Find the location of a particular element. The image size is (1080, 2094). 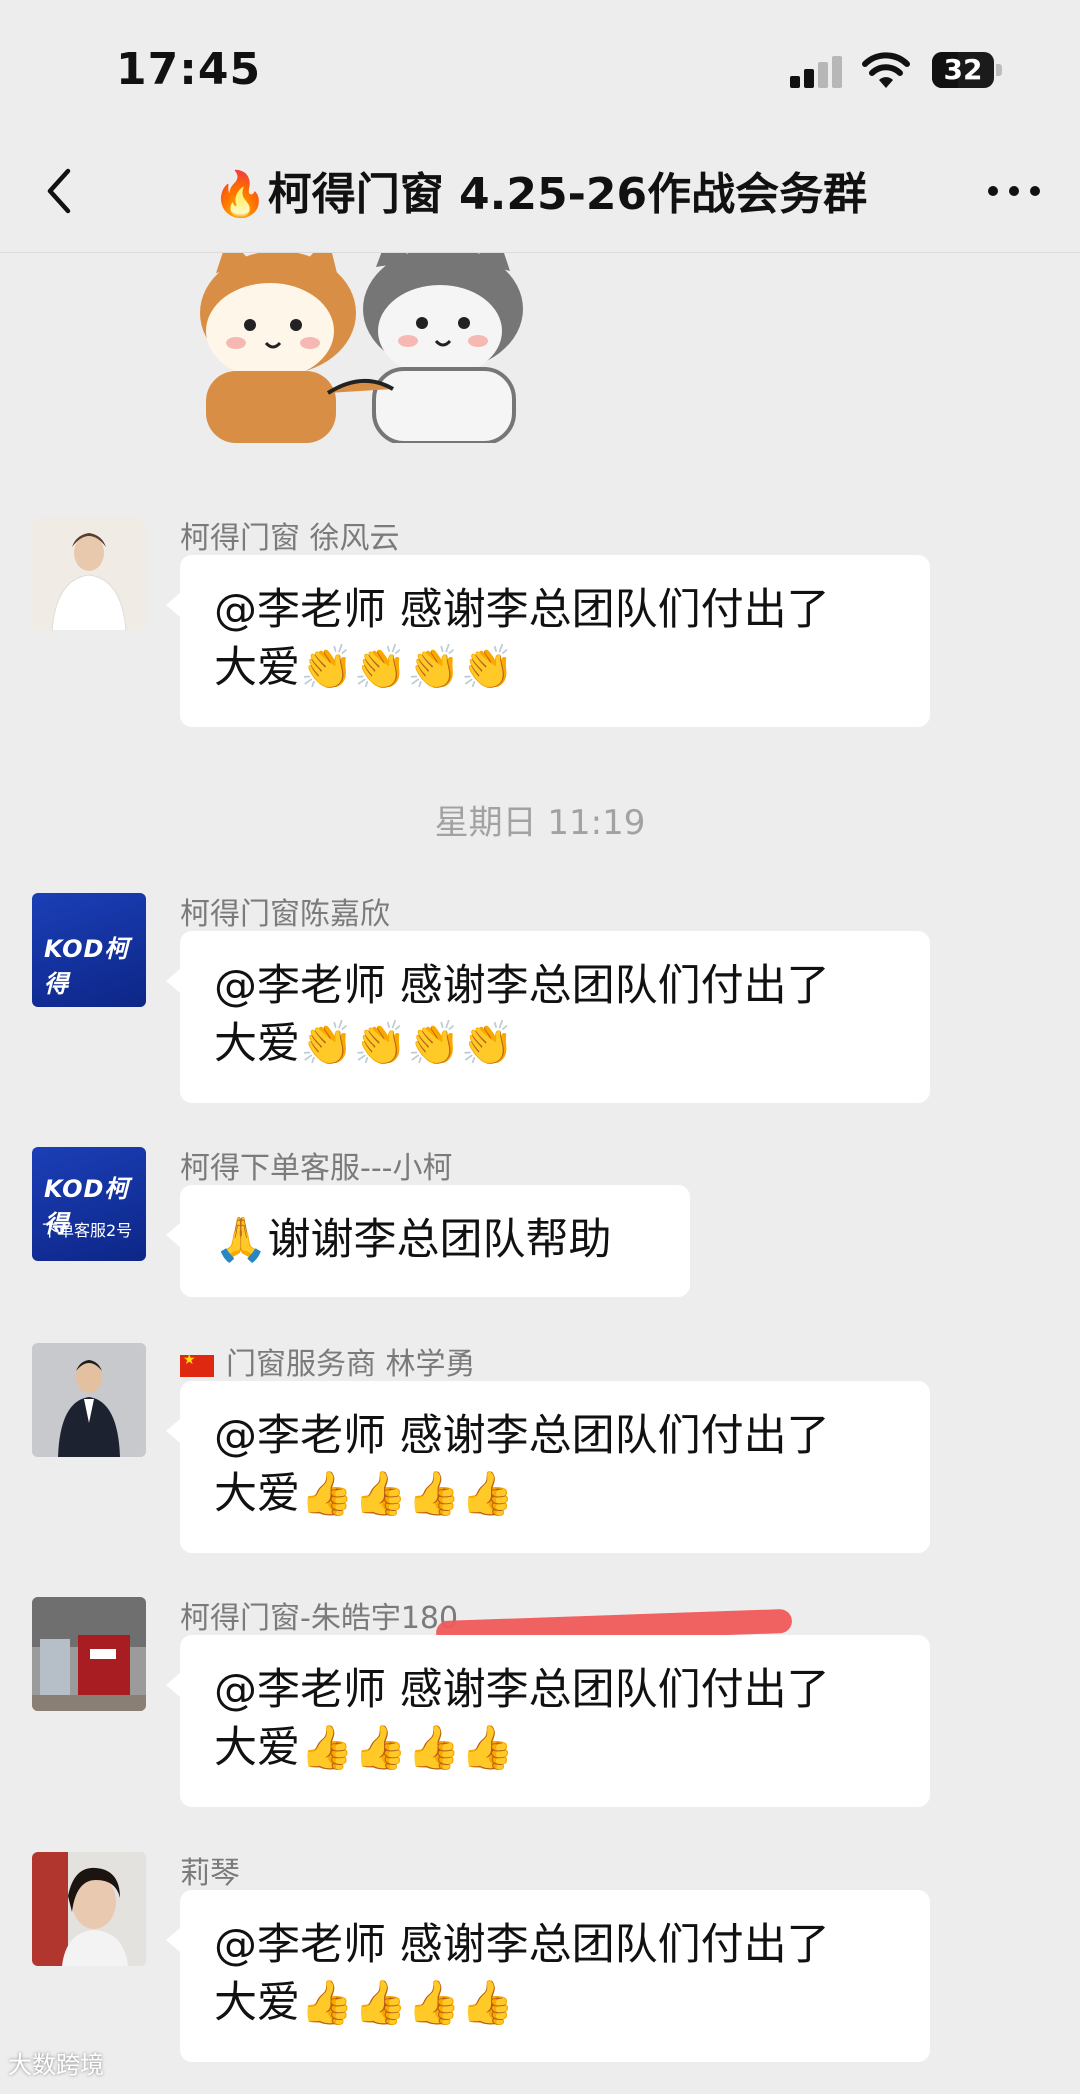

message-item: 柯得门窗 徐风云 @李老师 感谢李总团队们付出了 大爱👏👏👏👏 is located at coordinates (540, 622).